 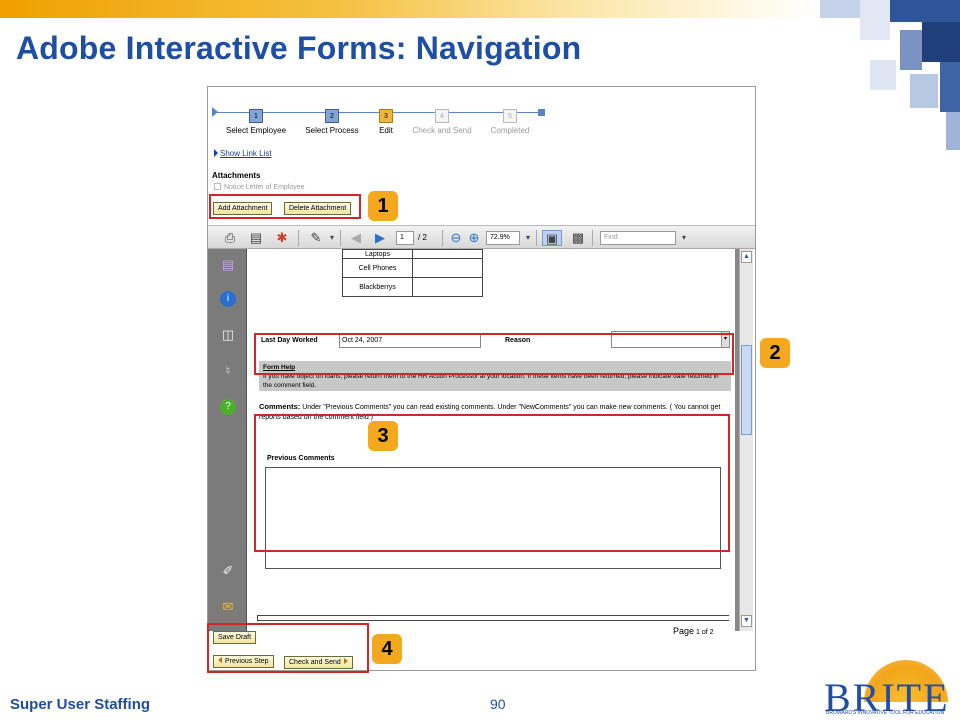 I want to click on attachment-checkbox, so click(x=217, y=186).